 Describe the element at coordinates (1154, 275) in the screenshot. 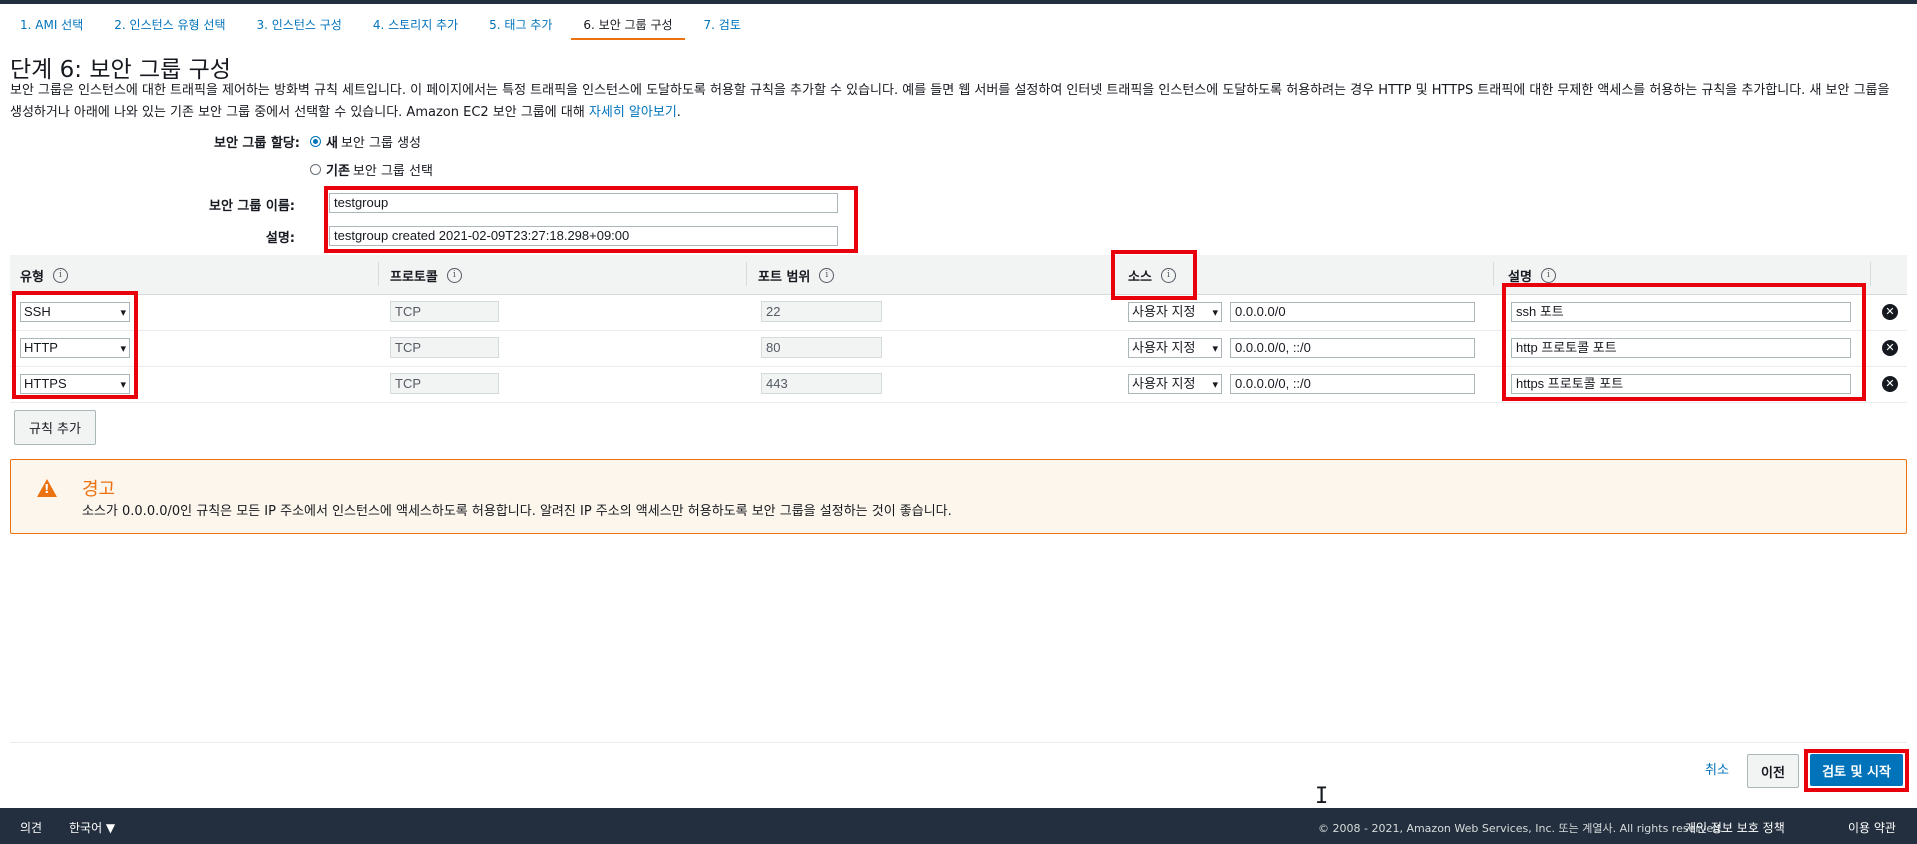

I see `highlight-box-source` at that location.